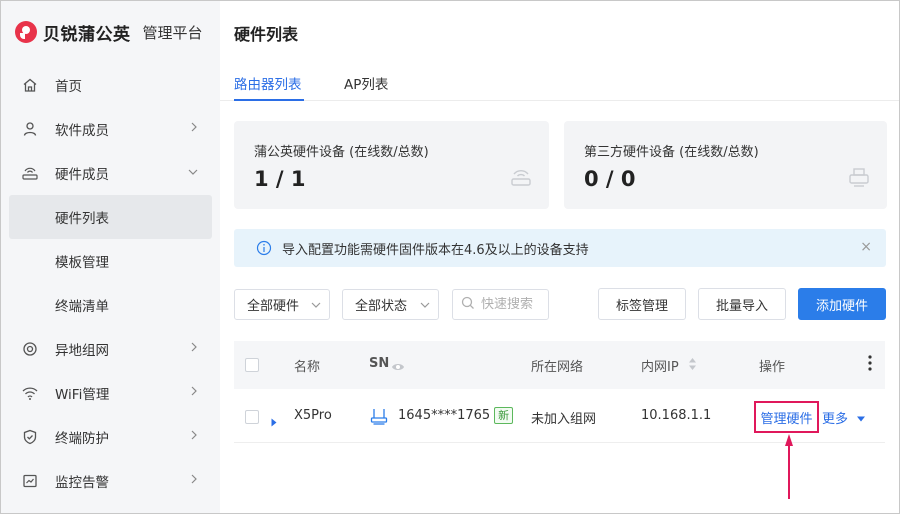 The height and width of the screenshot is (514, 900). Describe the element at coordinates (379, 363) in the screenshot. I see `header-sn: SN` at that location.